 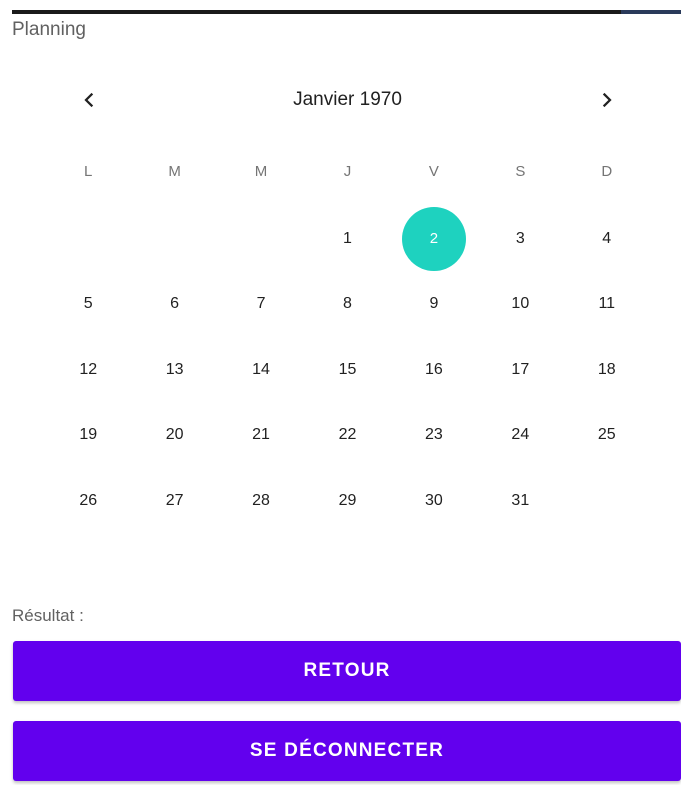 I want to click on calendar-day: 12, so click(x=88, y=370).